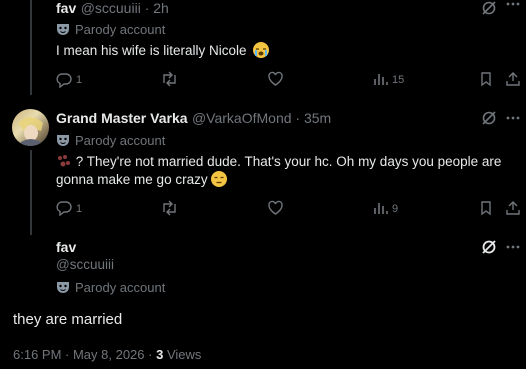 The height and width of the screenshot is (369, 526). I want to click on views-label: Views, so click(184, 354).